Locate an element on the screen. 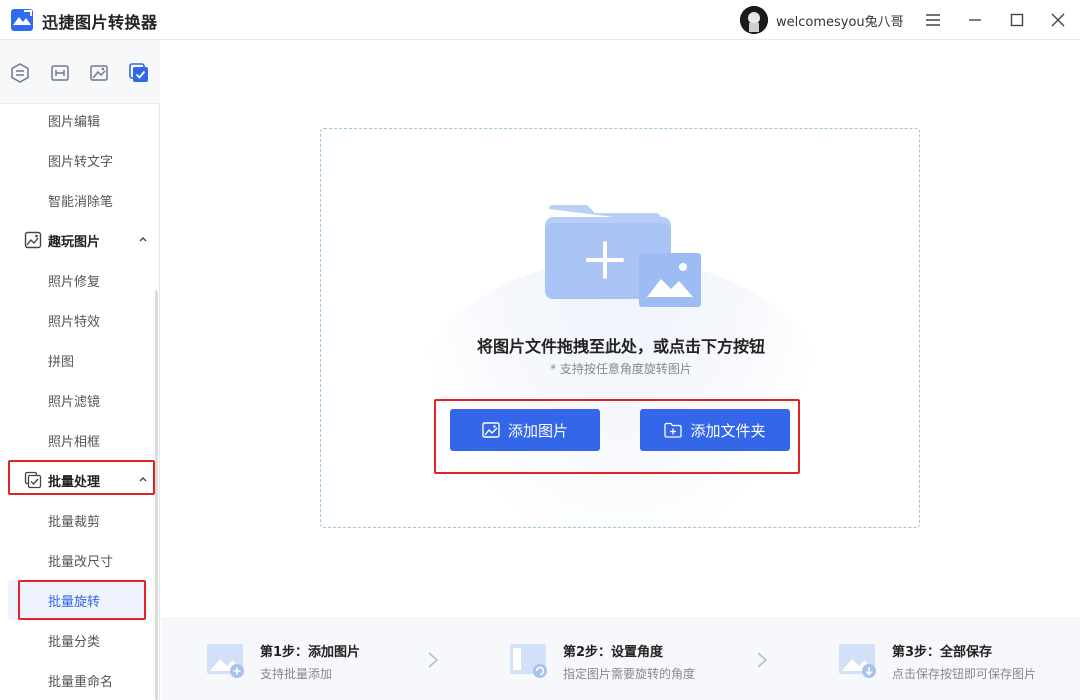 This screenshot has width=1080, height=700. add-folder-button: 添加文件夹 is located at coordinates (715, 430).